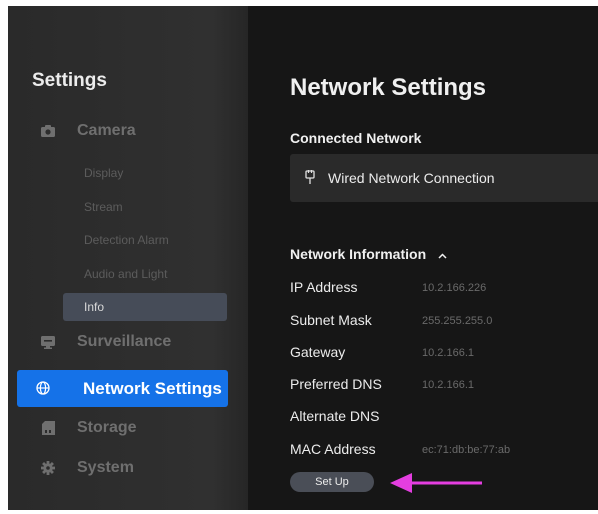 This screenshot has height=514, width=598. I want to click on subnet-mask-label: Subnet Mask, so click(331, 320).